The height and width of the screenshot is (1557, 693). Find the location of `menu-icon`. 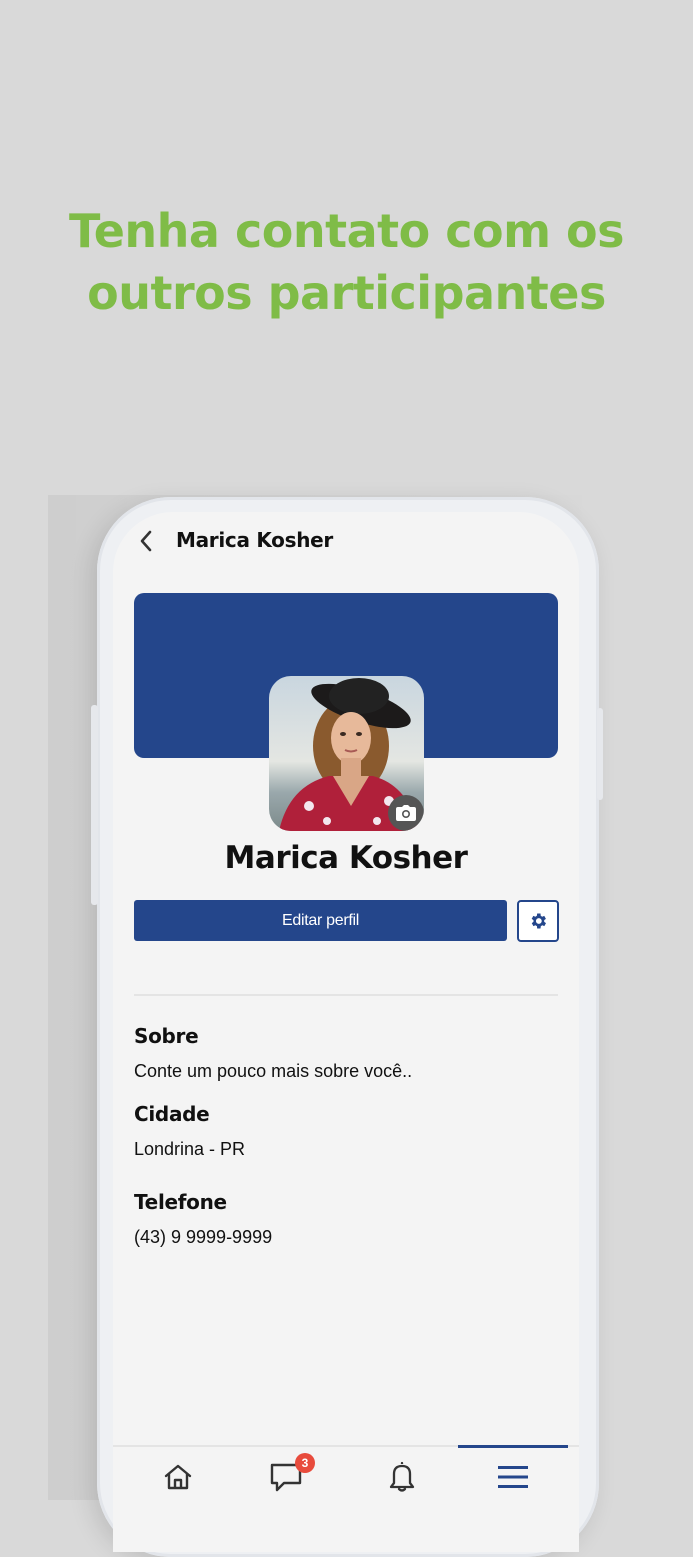

menu-icon is located at coordinates (513, 1477).